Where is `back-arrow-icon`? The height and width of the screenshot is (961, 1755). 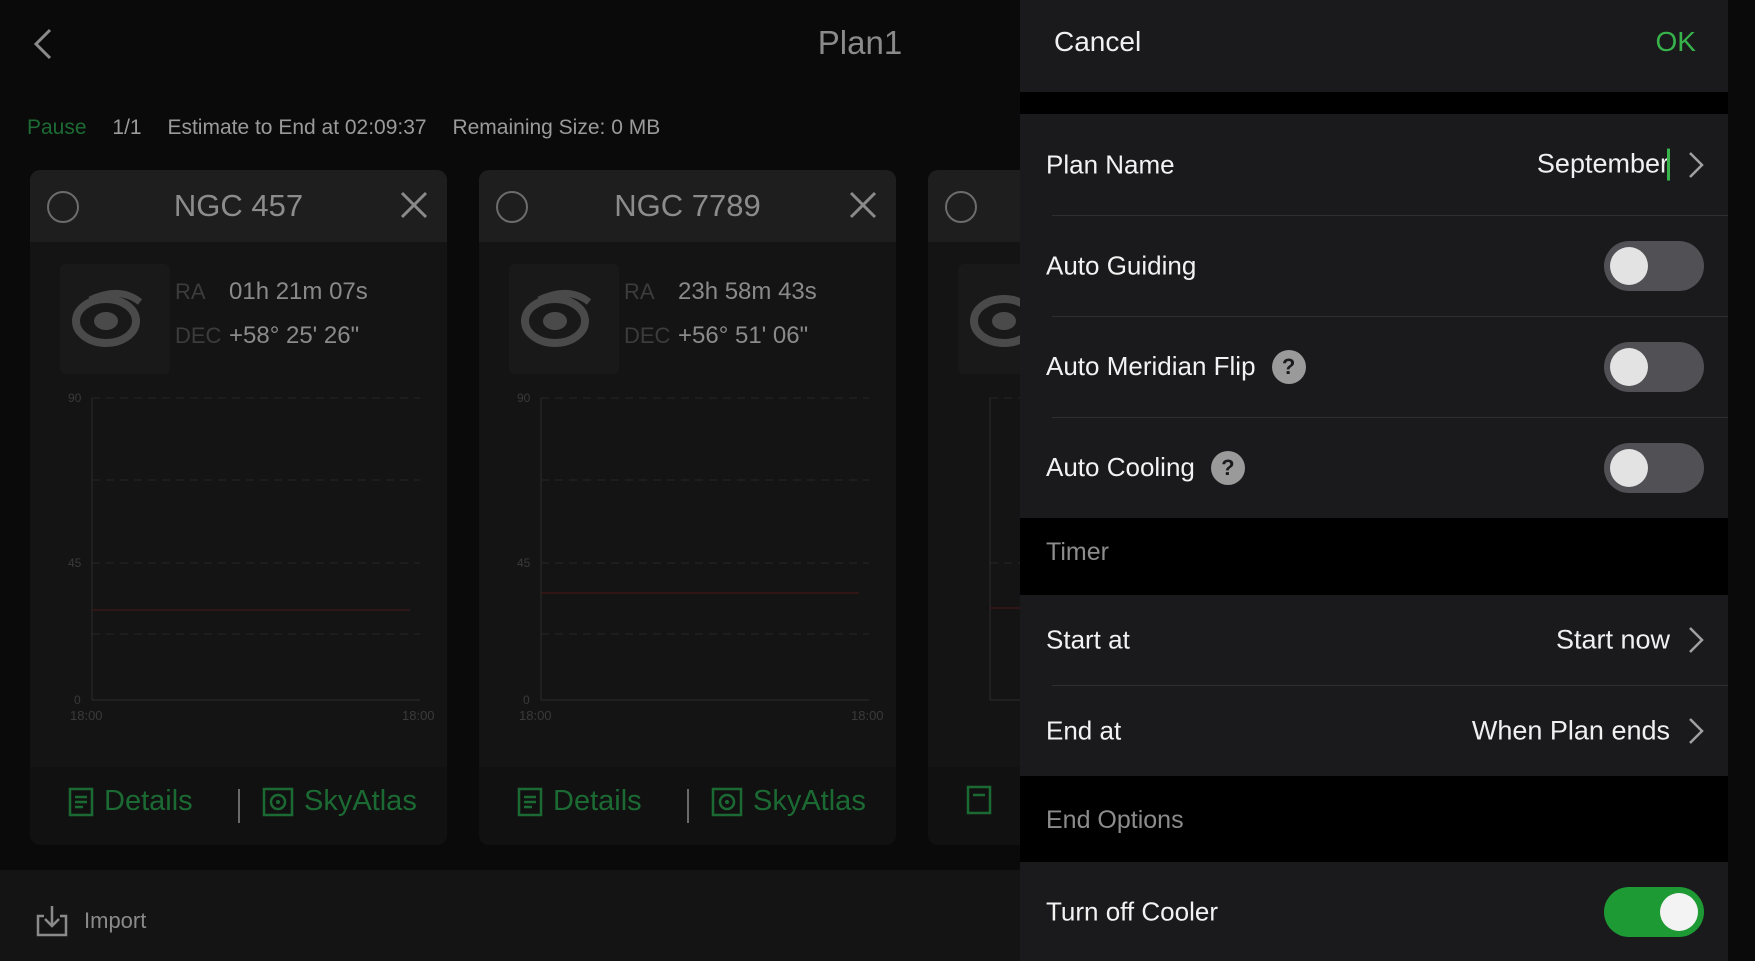
back-arrow-icon is located at coordinates (44, 44).